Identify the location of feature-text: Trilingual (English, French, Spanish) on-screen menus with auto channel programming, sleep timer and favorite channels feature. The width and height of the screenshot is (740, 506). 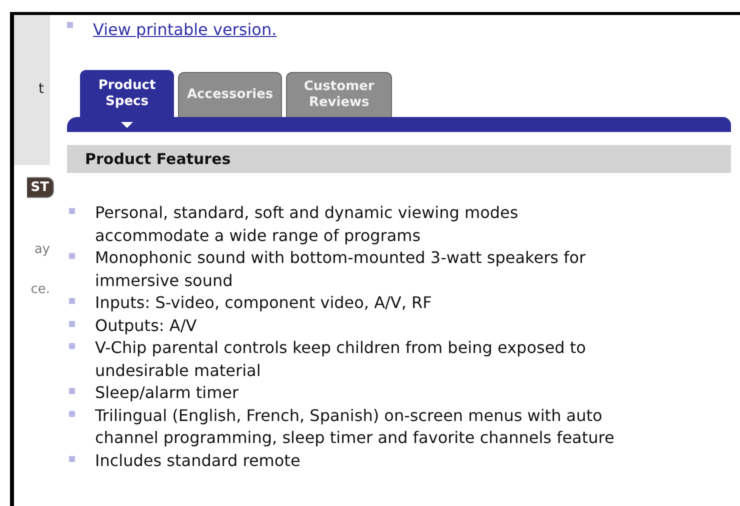
(355, 426).